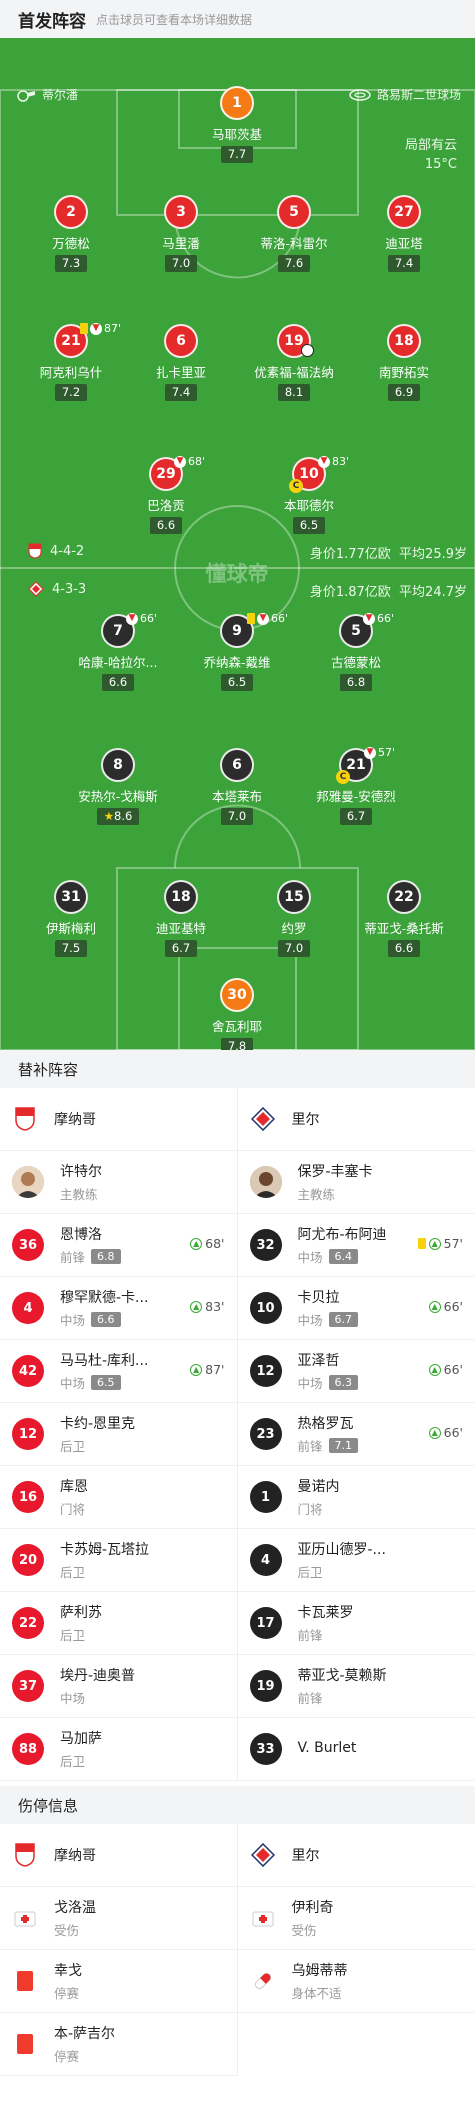 The image size is (475, 2128). What do you see at coordinates (118, 1981) in the screenshot?
I see `injury-row: 幸戈 停赛` at bounding box center [118, 1981].